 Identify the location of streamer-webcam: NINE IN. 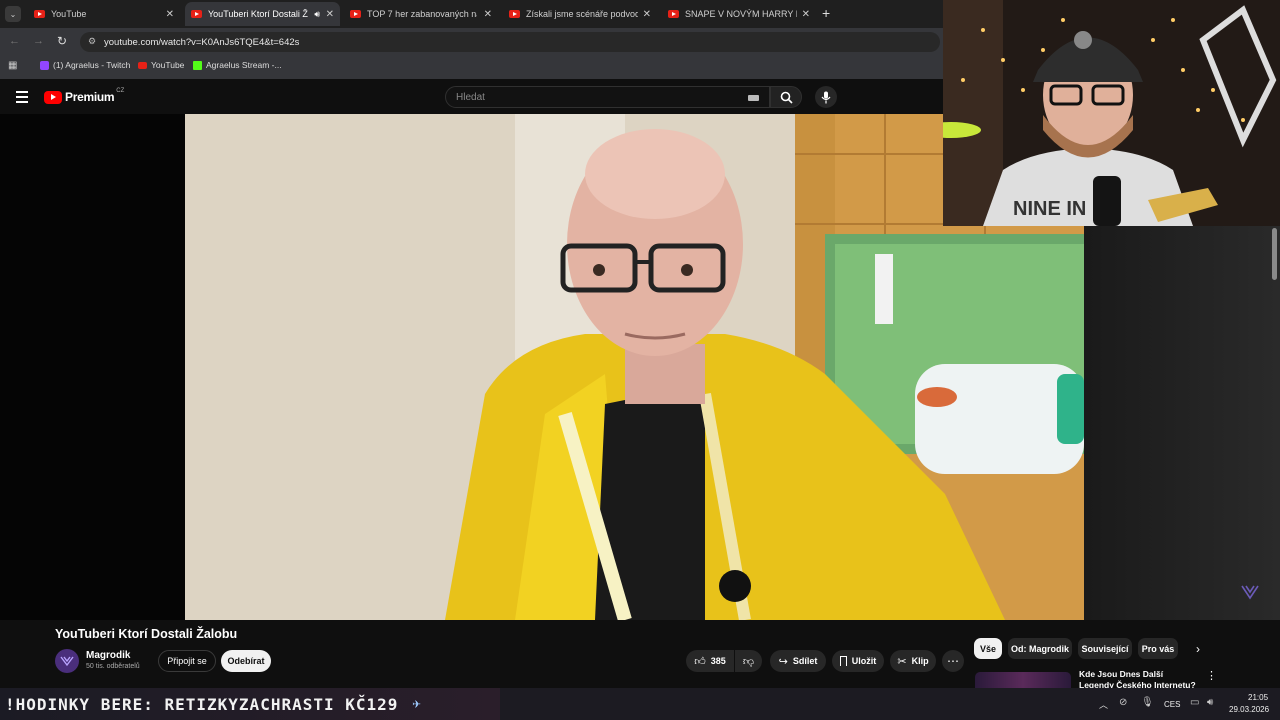
(1111, 113).